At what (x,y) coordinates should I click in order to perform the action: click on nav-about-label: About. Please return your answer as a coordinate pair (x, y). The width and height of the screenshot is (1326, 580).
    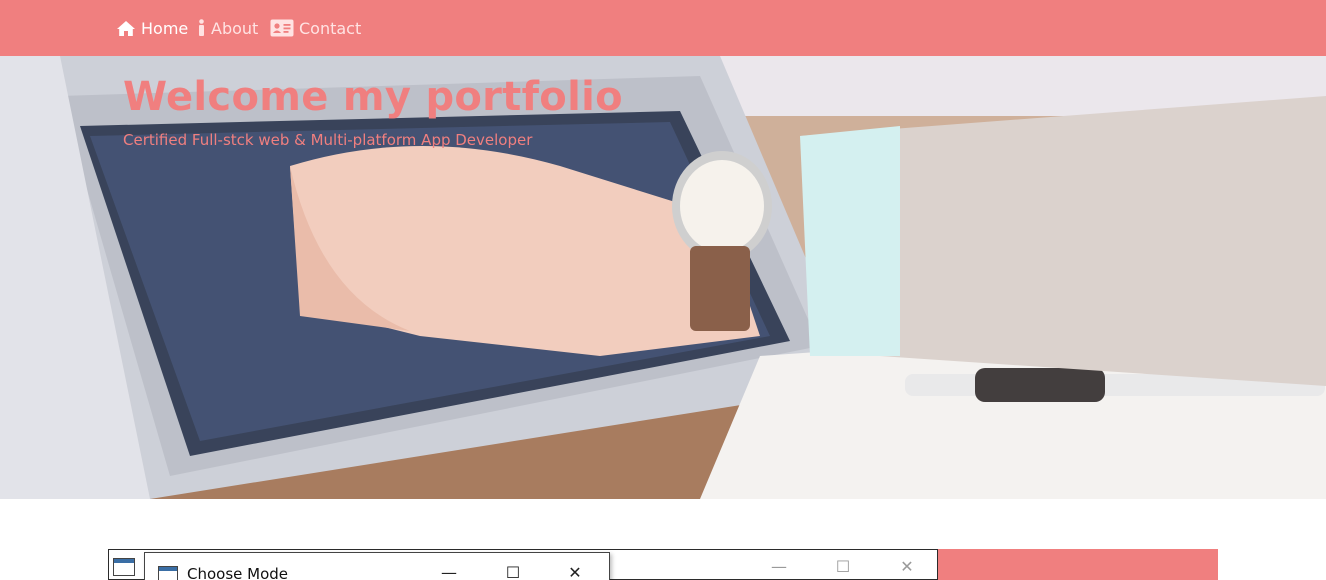
    Looking at the image, I should click on (235, 28).